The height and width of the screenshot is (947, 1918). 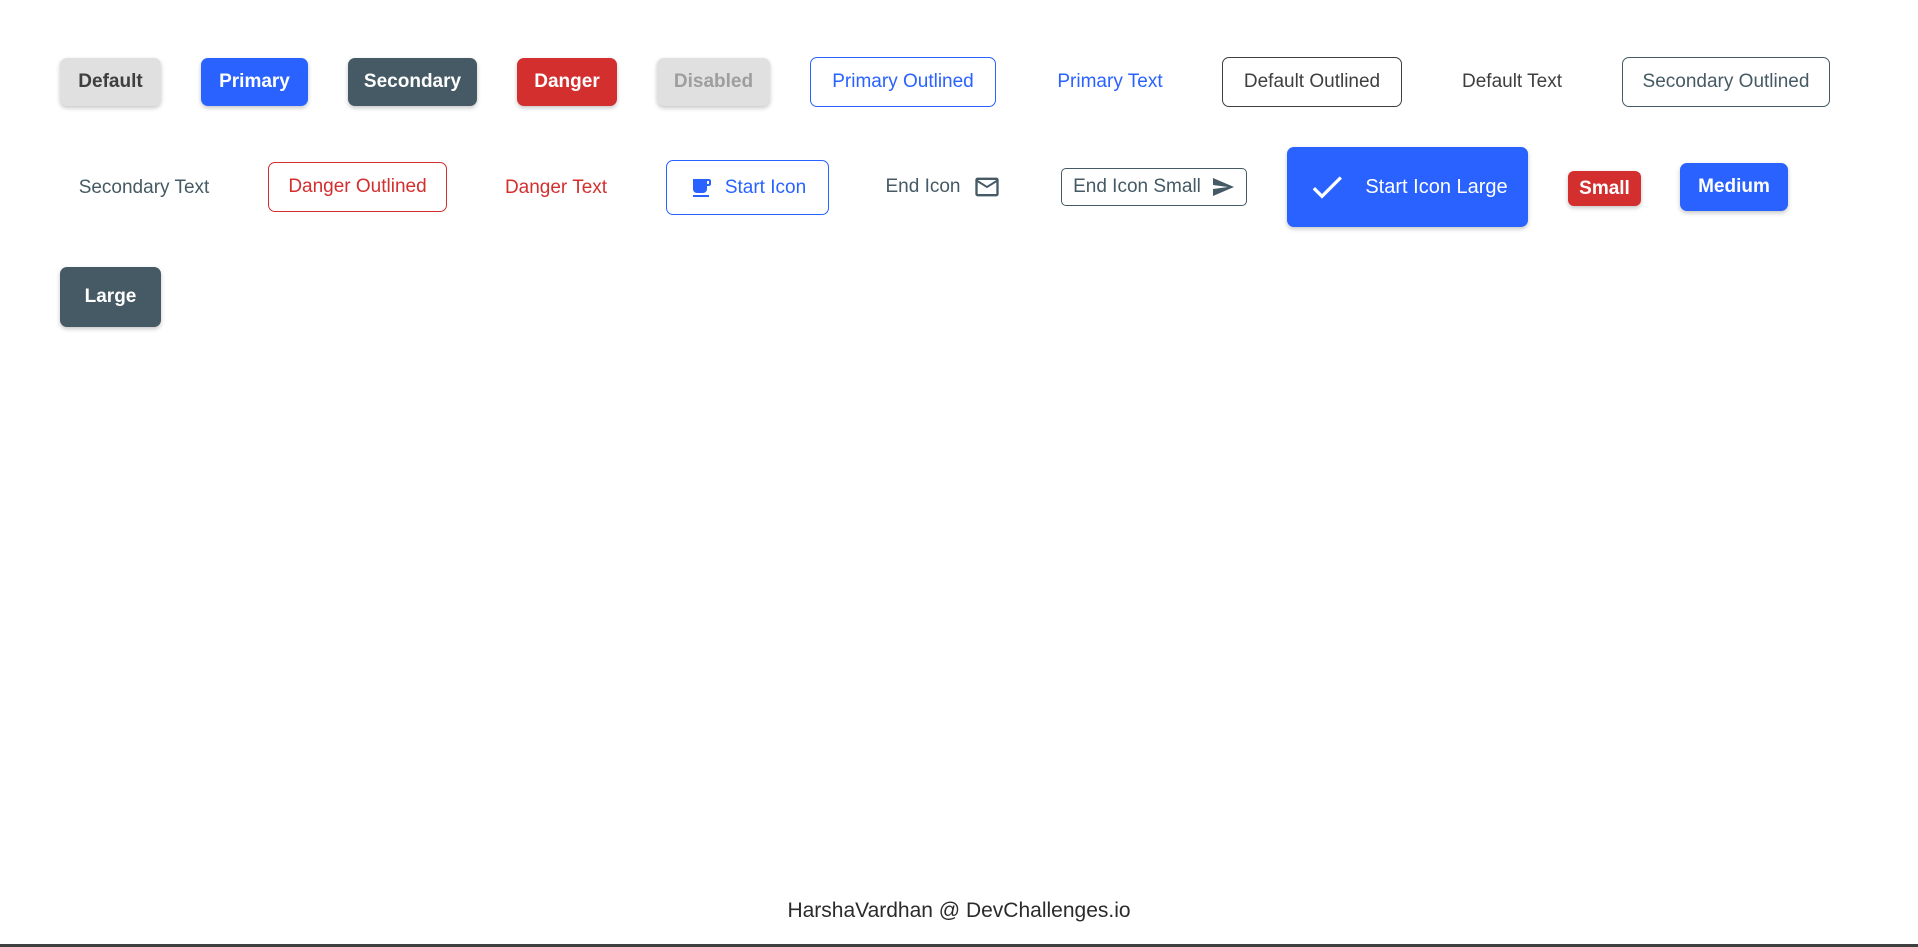 What do you see at coordinates (1604, 188) in the screenshot?
I see `small-button: Small` at bounding box center [1604, 188].